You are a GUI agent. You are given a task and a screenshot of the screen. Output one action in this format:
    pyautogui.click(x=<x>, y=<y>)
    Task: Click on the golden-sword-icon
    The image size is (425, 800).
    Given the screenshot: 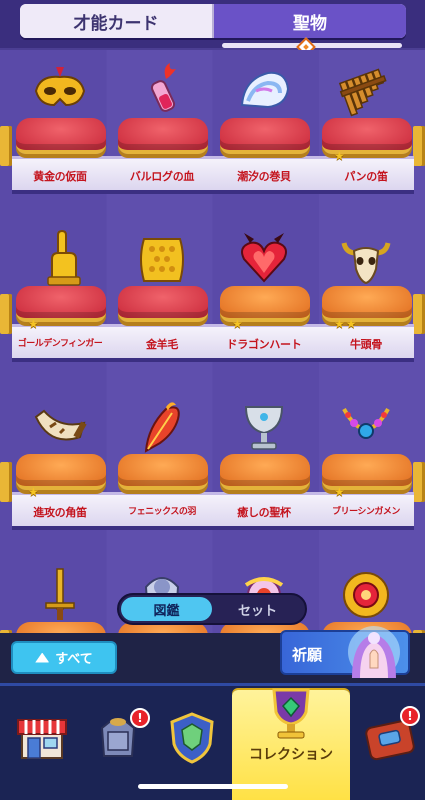 What is the action you would take?
    pyautogui.click(x=60, y=594)
    